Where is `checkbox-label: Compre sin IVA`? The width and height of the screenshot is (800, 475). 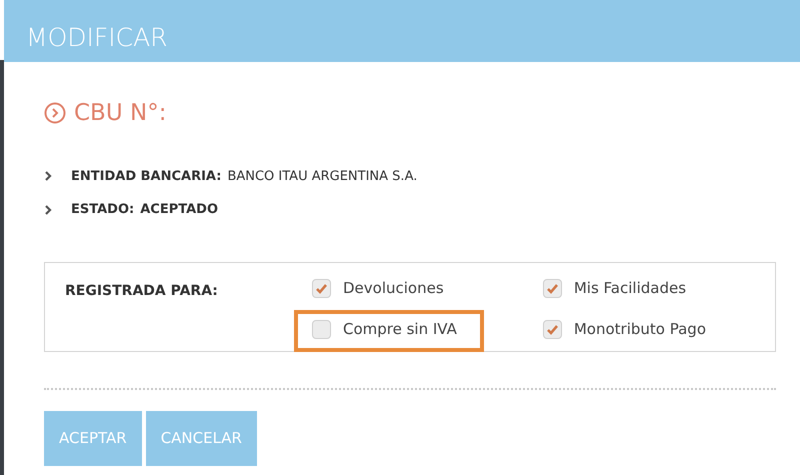 checkbox-label: Compre sin IVA is located at coordinates (400, 329).